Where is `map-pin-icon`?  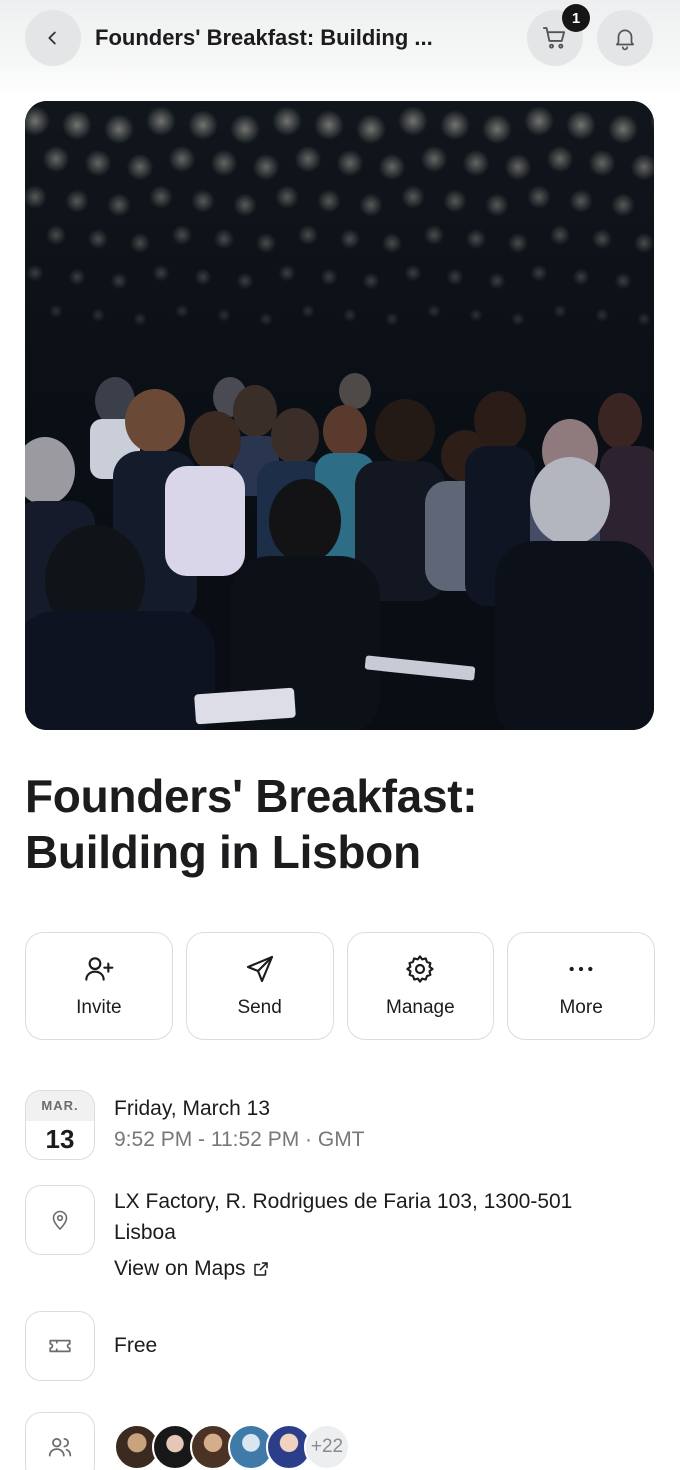
map-pin-icon is located at coordinates (60, 1220).